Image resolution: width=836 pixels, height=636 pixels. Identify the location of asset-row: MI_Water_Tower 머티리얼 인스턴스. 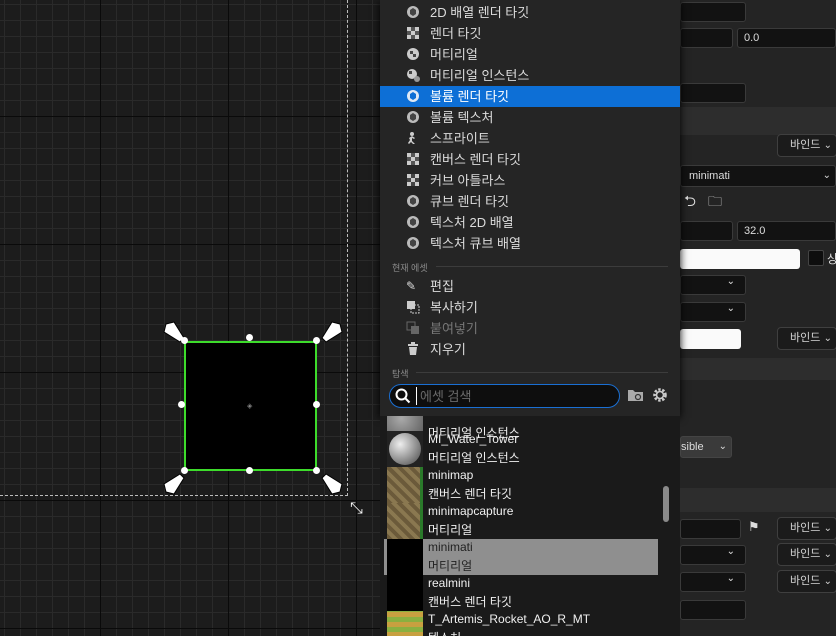
(521, 449).